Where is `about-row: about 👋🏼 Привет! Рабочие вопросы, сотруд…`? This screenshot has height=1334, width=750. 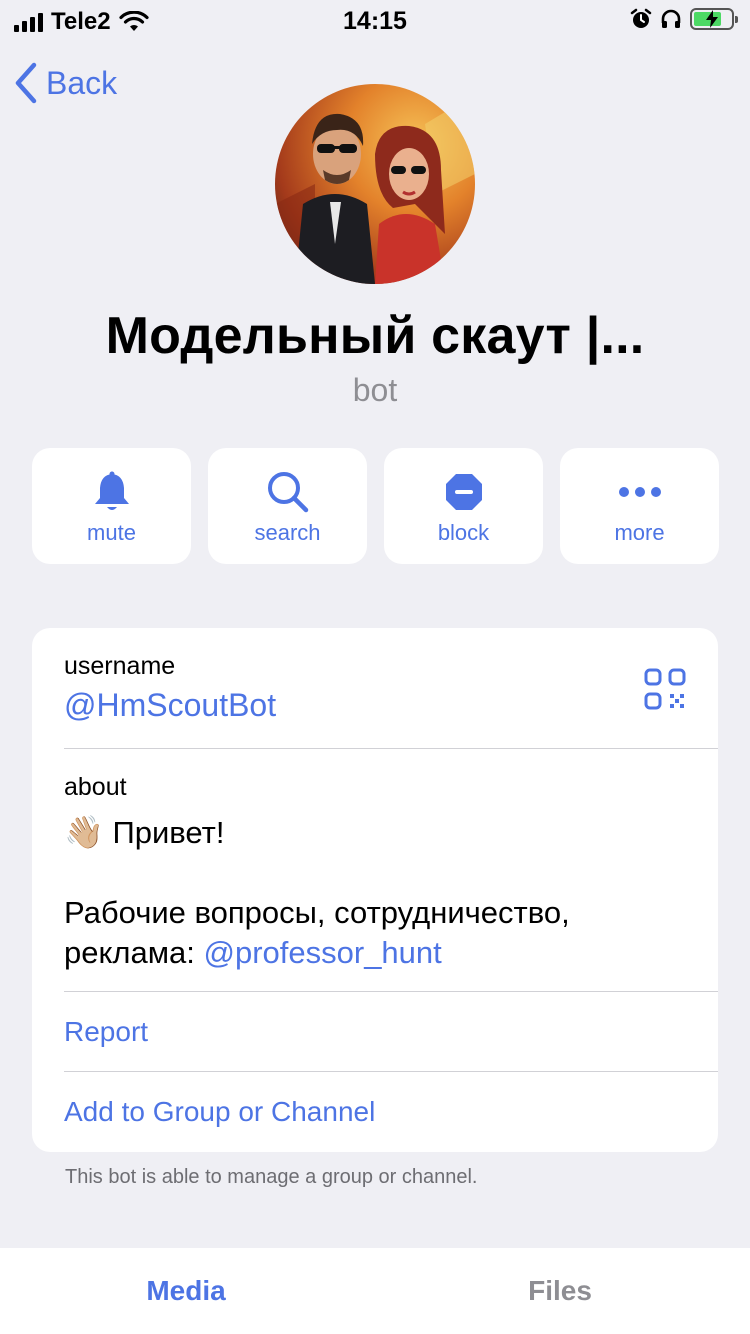 about-row: about 👋🏼 Привет! Рабочие вопросы, сотруд… is located at coordinates (375, 873).